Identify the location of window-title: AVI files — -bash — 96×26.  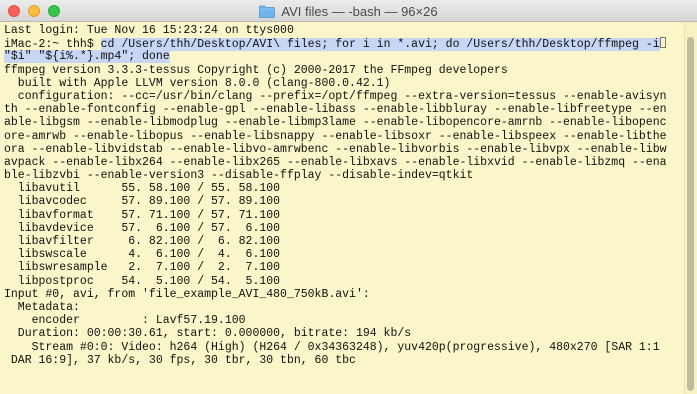
(359, 11).